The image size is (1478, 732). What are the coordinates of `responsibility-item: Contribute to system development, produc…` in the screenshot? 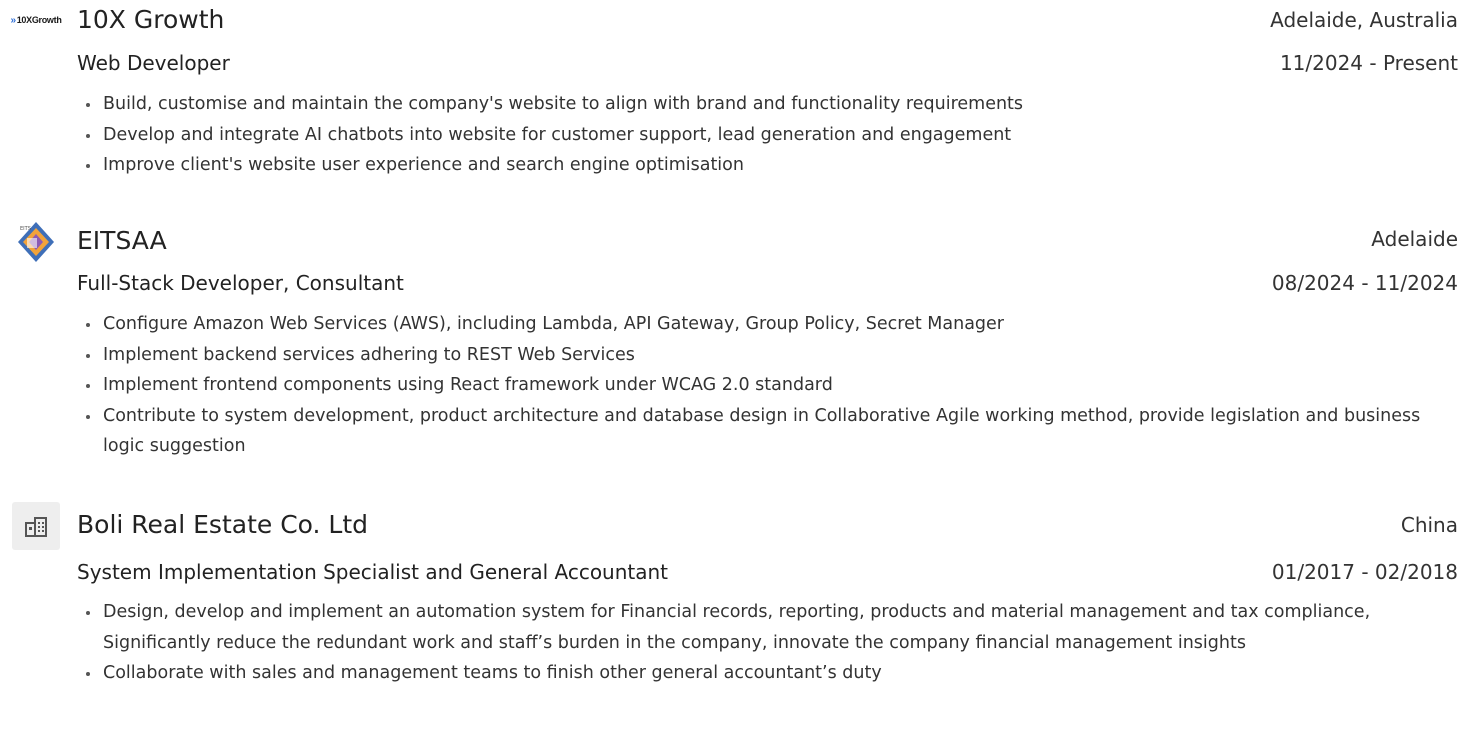 It's located at (770, 431).